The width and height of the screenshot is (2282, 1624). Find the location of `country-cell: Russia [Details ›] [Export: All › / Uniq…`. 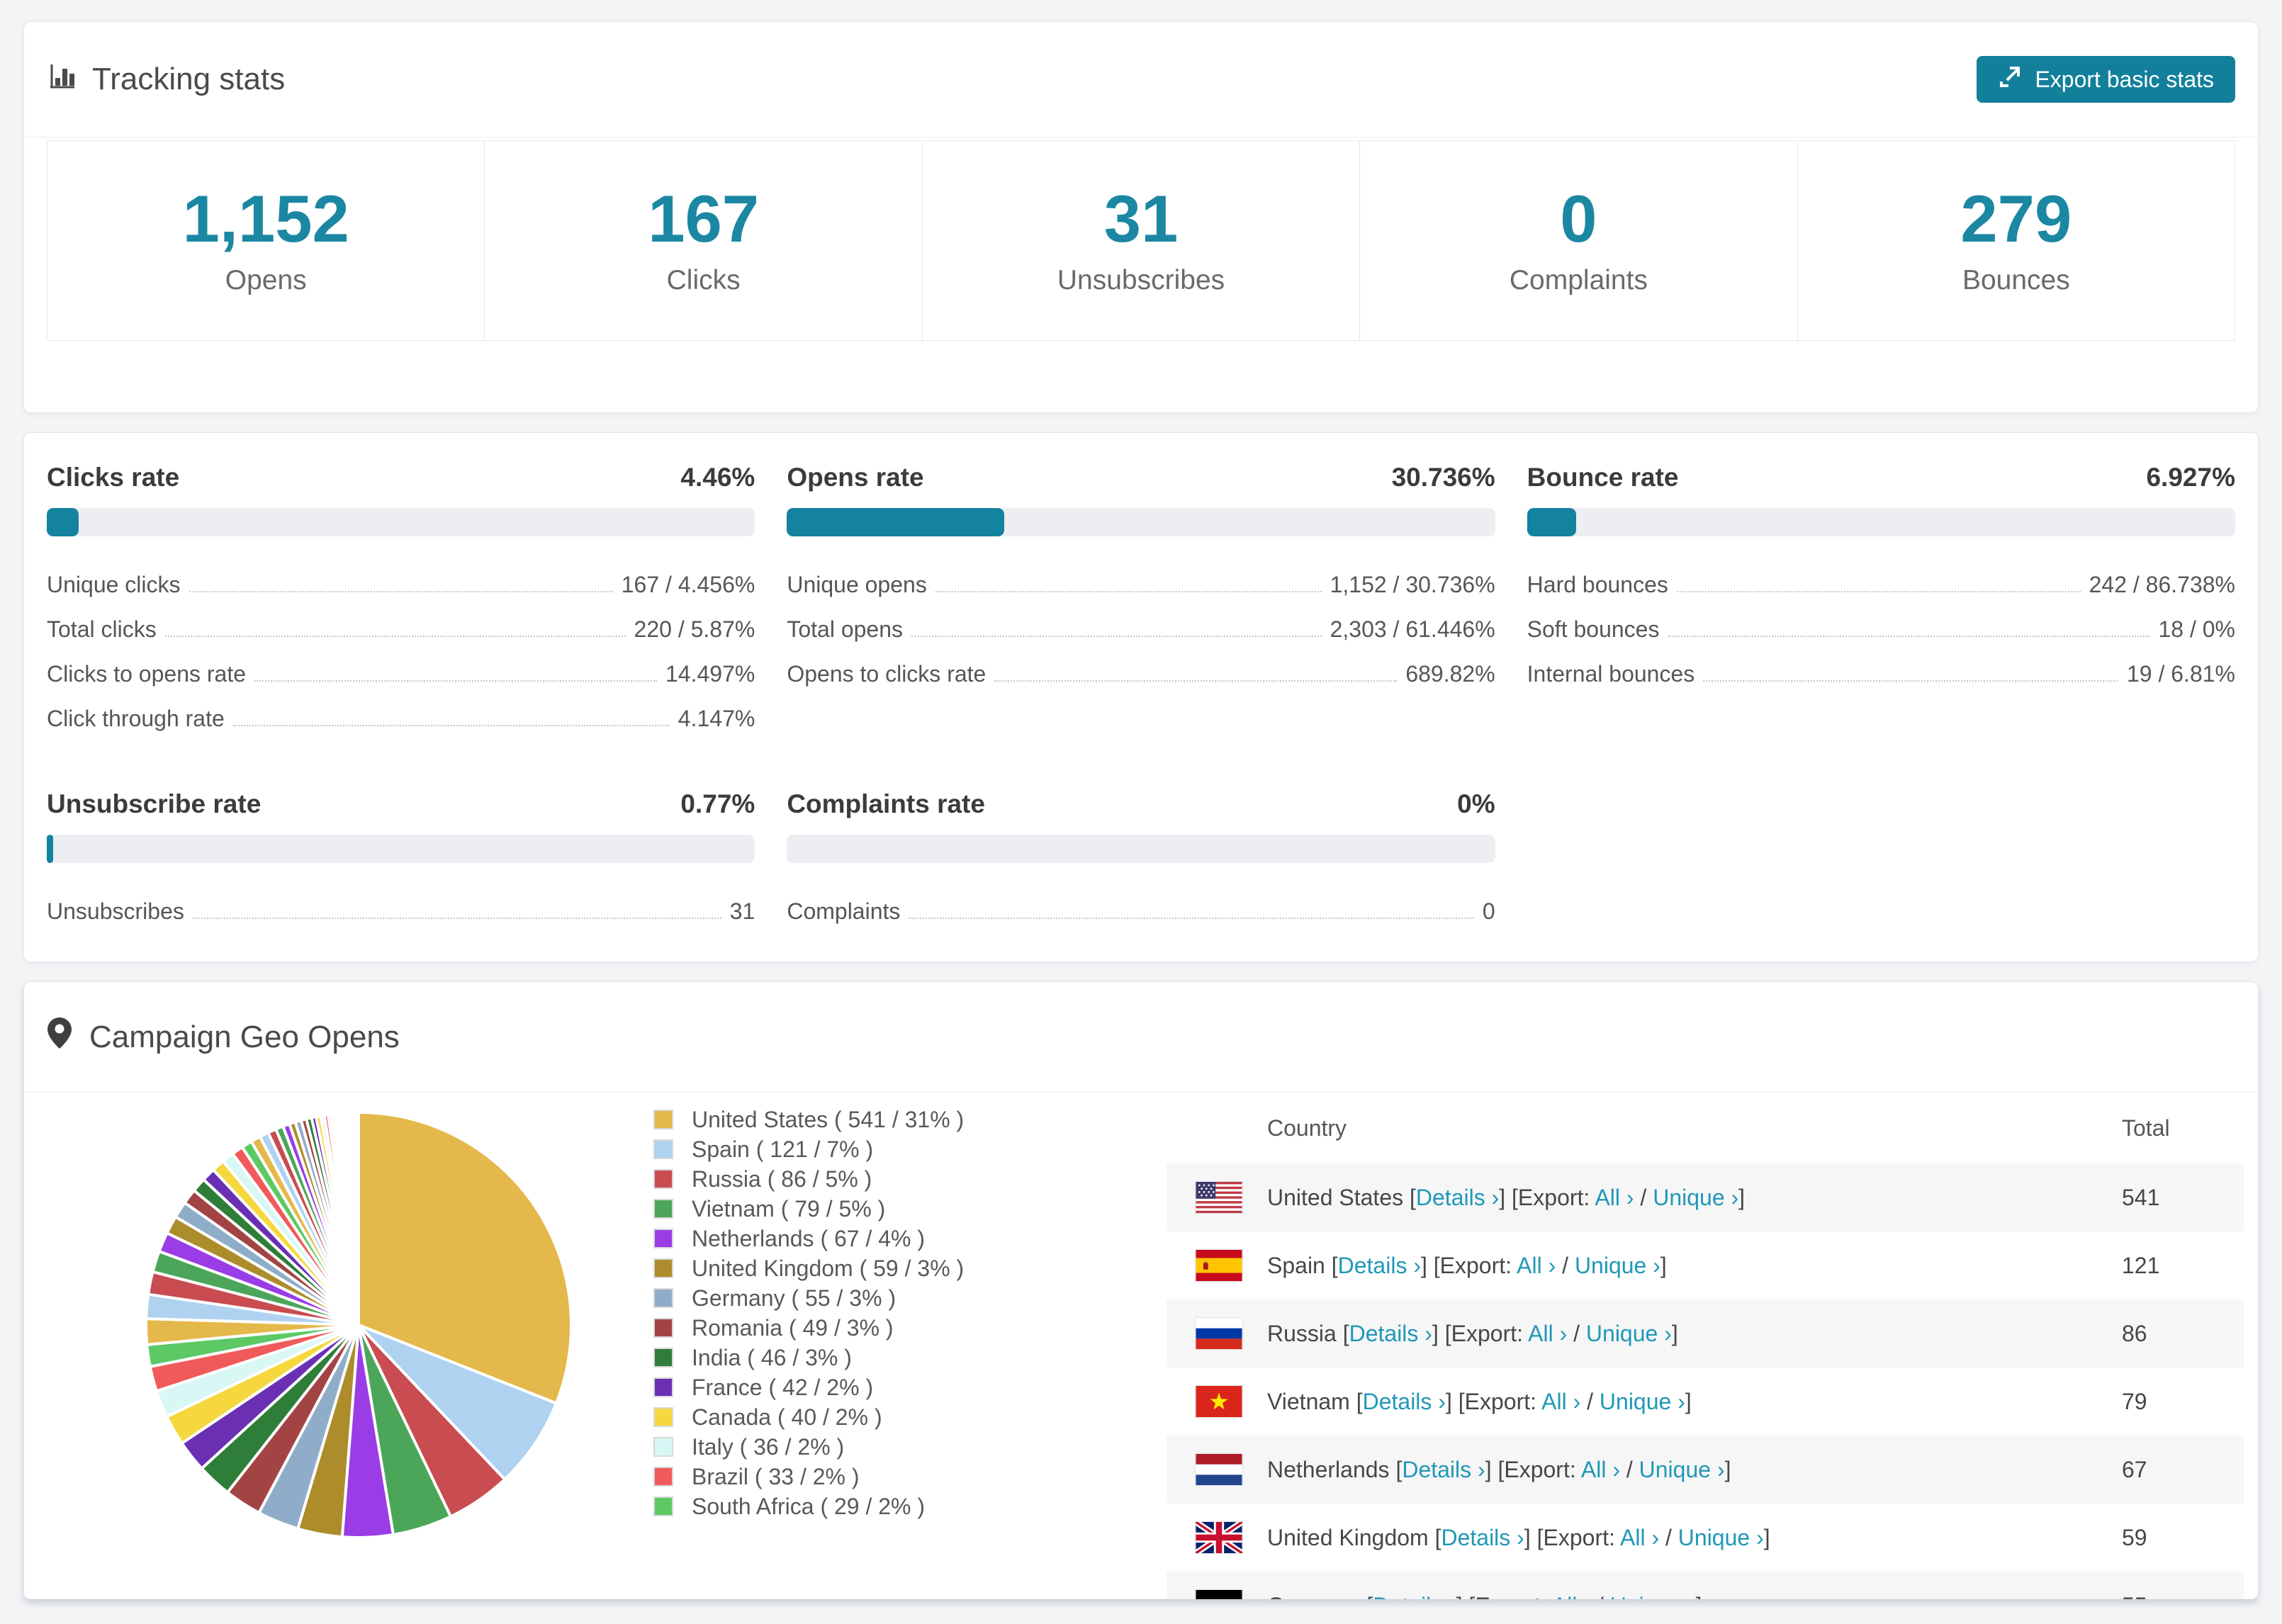

country-cell: Russia [Details ›] [Export: All › / Uniq… is located at coordinates (1473, 1333).